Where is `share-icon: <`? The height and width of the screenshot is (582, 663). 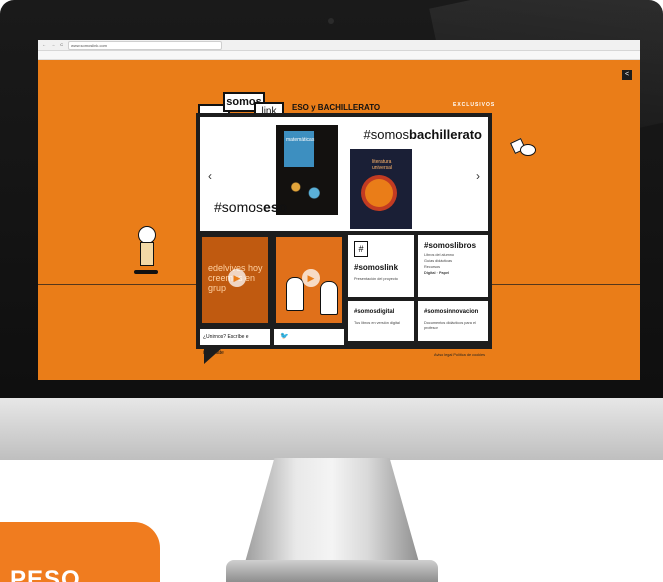
share-icon: < is located at coordinates (627, 75).